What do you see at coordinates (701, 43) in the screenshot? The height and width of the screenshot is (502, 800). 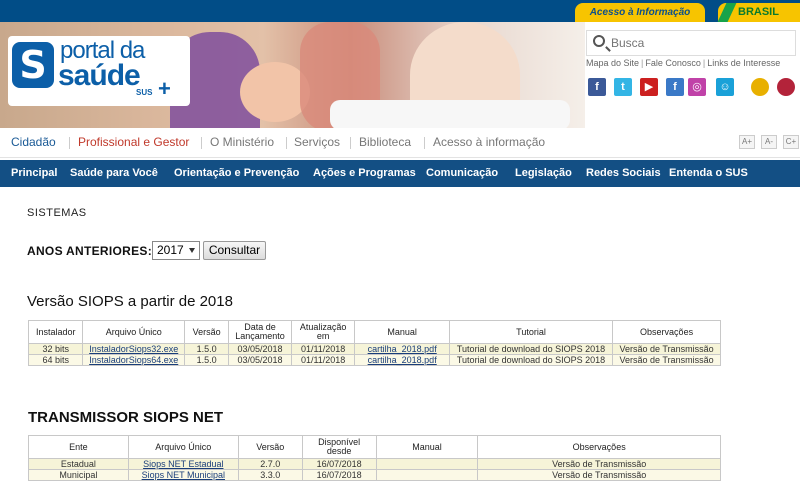 I see `search-input` at bounding box center [701, 43].